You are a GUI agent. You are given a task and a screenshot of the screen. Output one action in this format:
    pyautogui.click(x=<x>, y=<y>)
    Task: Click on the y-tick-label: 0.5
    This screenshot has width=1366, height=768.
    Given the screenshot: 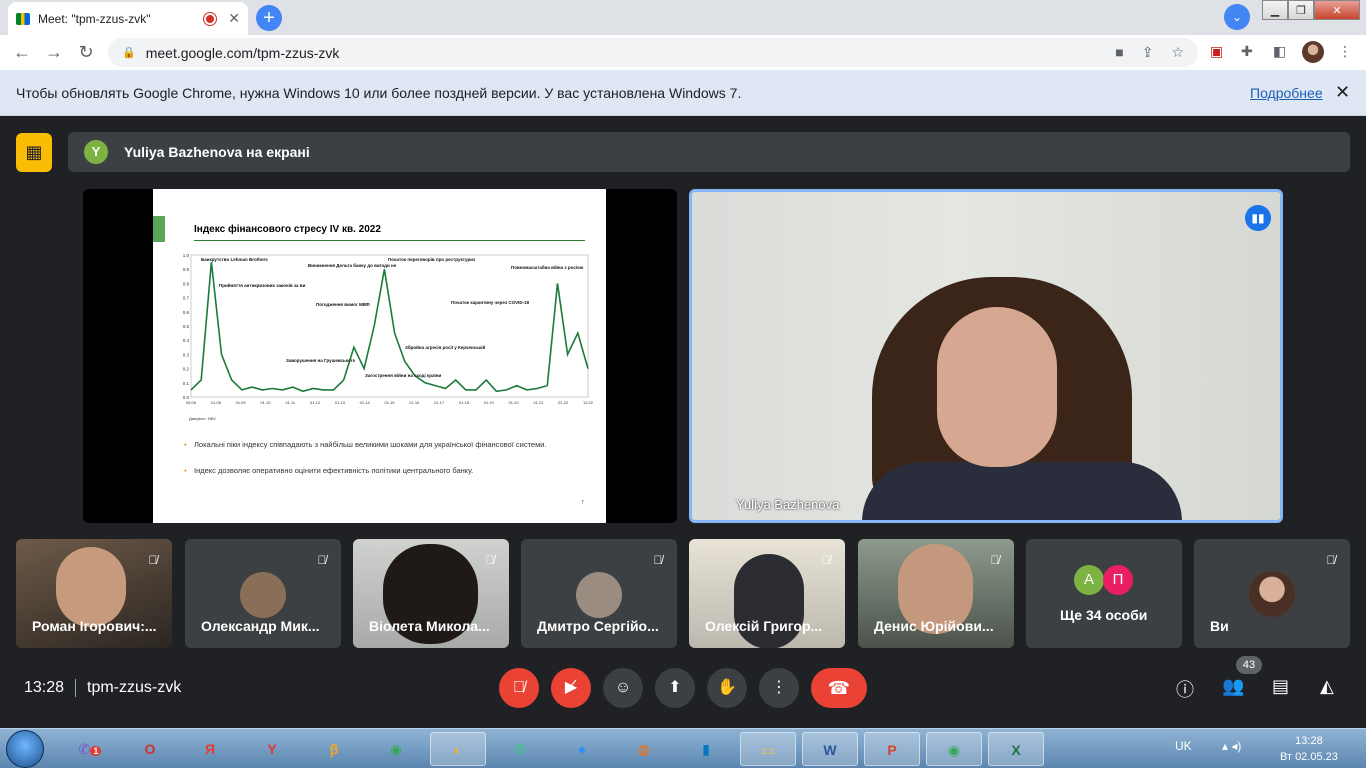 What is the action you would take?
    pyautogui.click(x=186, y=326)
    